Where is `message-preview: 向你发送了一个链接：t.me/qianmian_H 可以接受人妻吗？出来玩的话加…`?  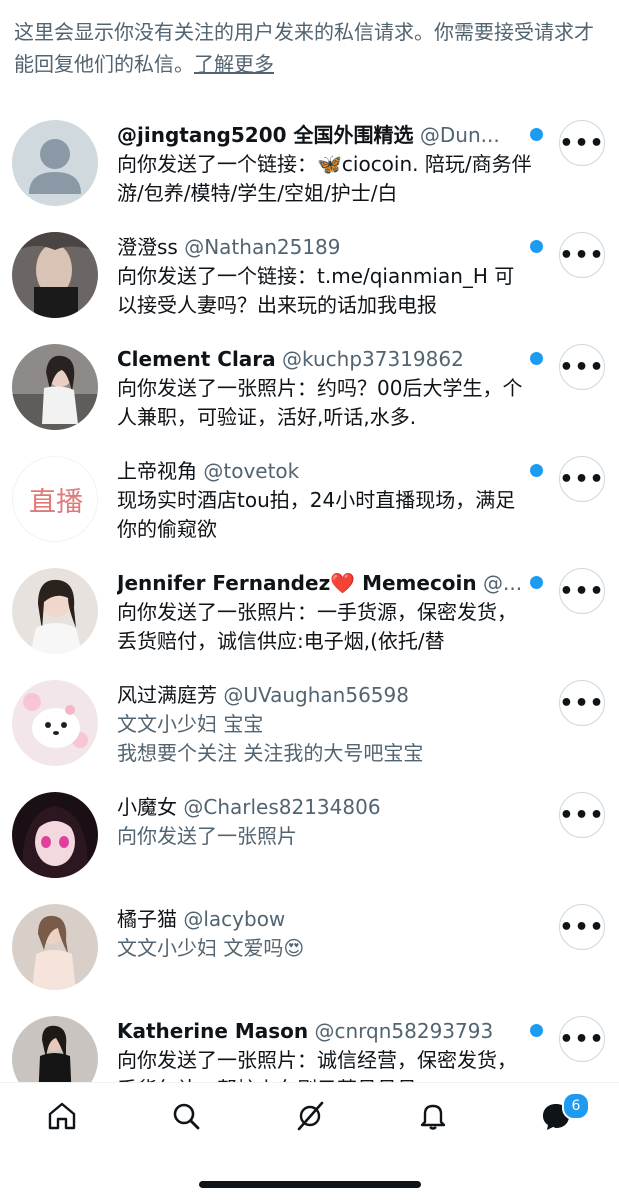
message-preview: 向你发送了一个链接：t.me/qianmian_H 可以接受人妻吗？出来玩的话加… is located at coordinates (316, 290).